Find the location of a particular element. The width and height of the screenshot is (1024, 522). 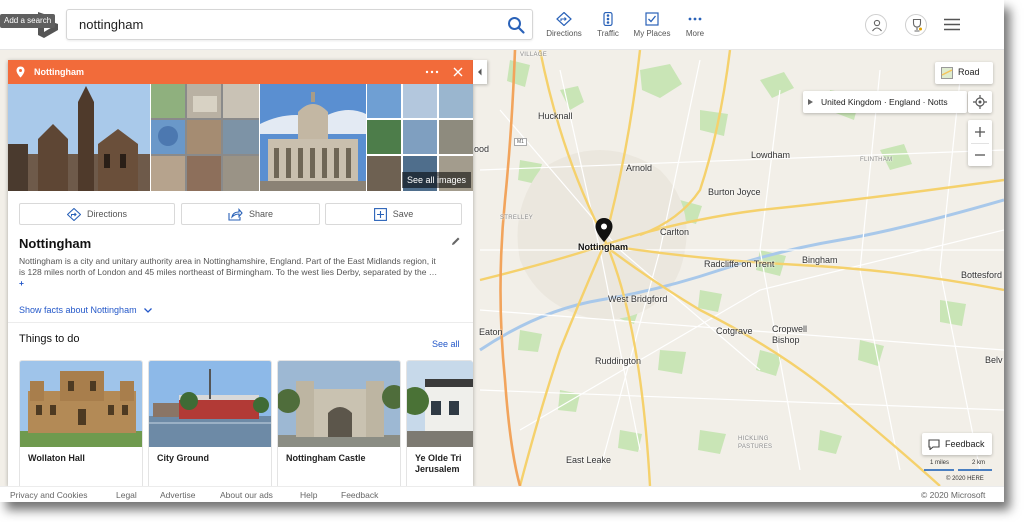

traffic-light-icon is located at coordinates (608, 19).